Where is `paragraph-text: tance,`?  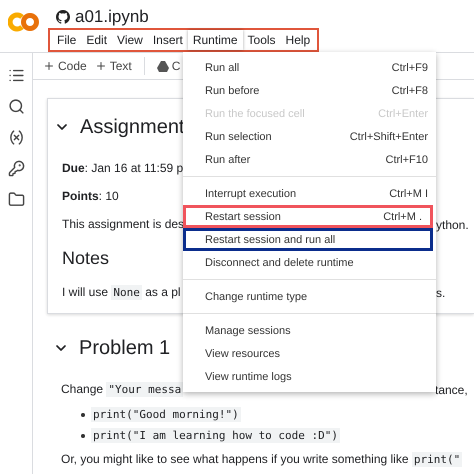
paragraph-text: tance, is located at coordinates (451, 390).